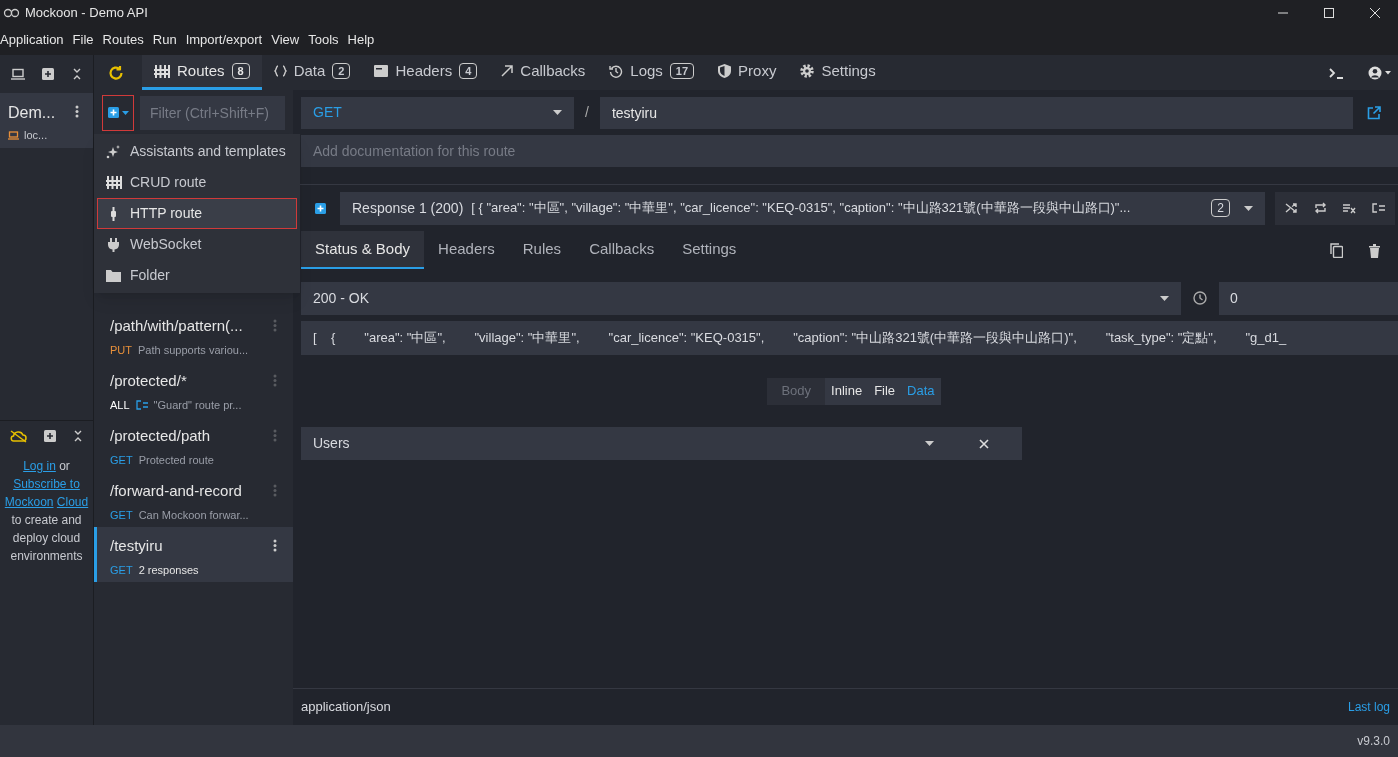 The height and width of the screenshot is (757, 1398). I want to click on body-editor: [ { "area": "中區", "village": "中華里", "car_licence": "KEQ-0315", "caption": "中山路321號(中華路一段與中山路口)", "task_type": "定點", "g_d1_, so click(849, 338).